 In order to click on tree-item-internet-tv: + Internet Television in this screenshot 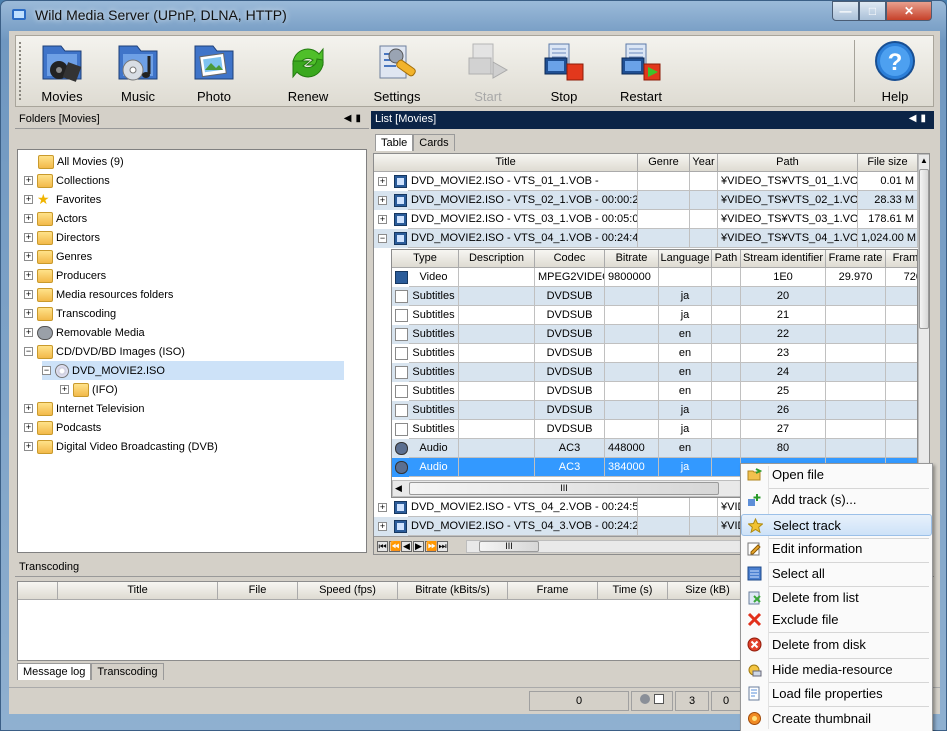, I will do `click(84, 408)`.